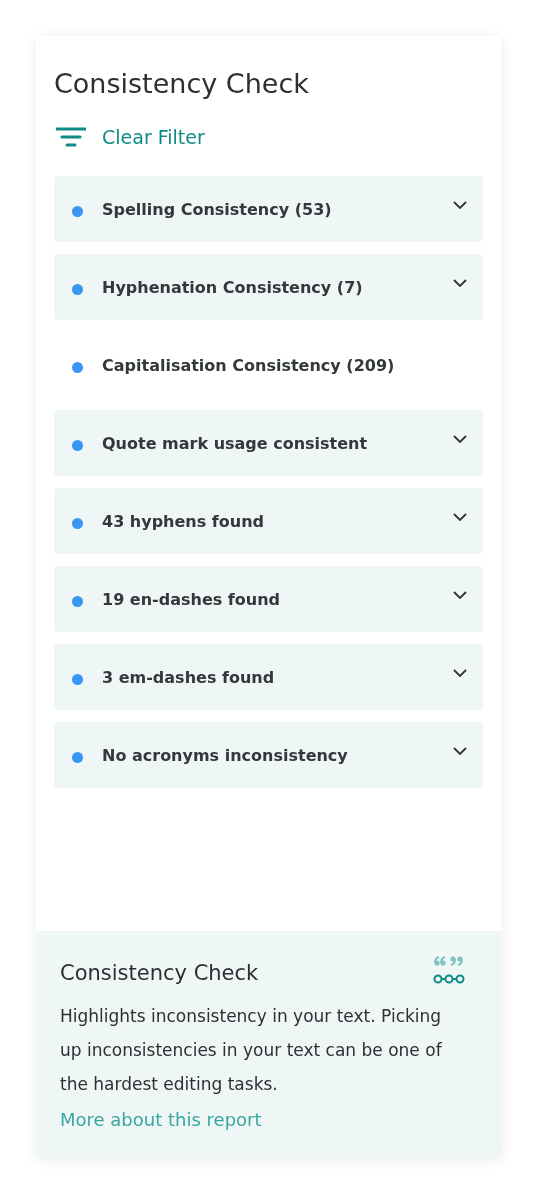  I want to click on clear-filter-button: Clear Filter, so click(131, 137).